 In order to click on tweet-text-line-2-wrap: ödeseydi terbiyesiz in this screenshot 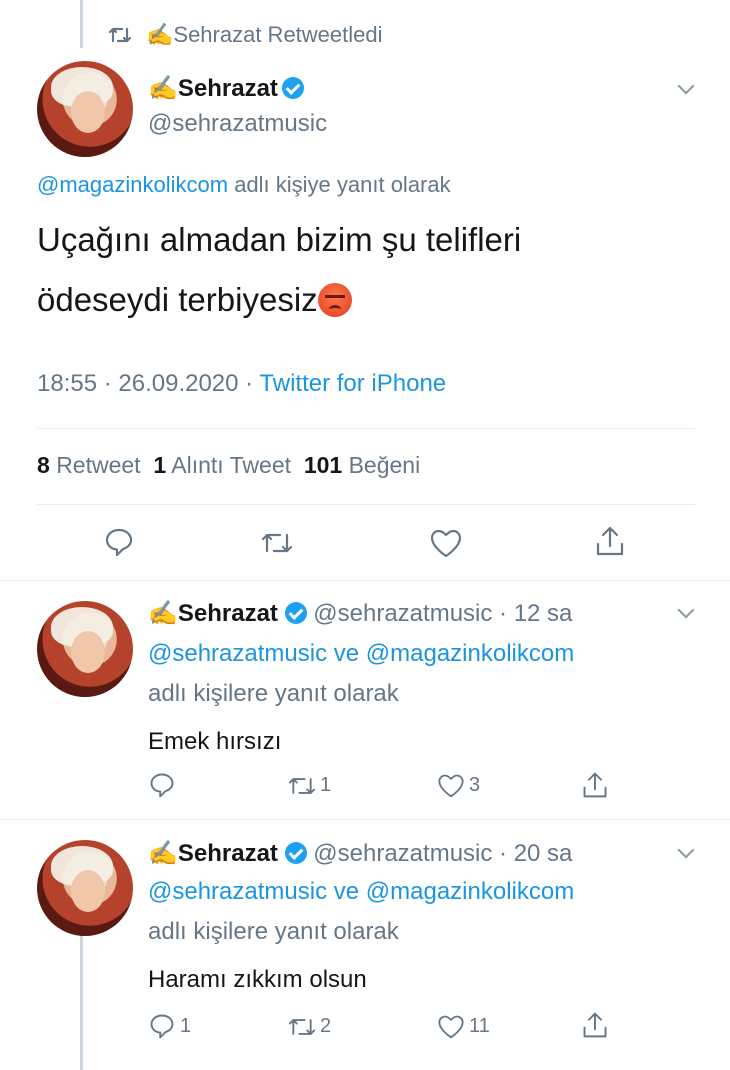, I will do `click(194, 300)`.